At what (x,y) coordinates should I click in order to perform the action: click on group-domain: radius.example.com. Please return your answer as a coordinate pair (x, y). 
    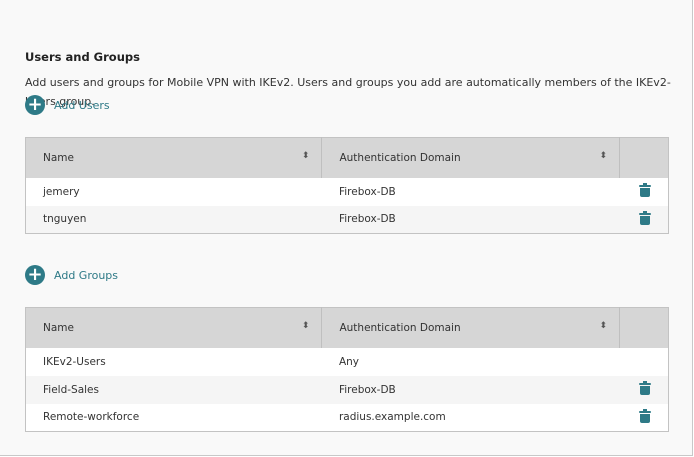
    Looking at the image, I should click on (470, 417).